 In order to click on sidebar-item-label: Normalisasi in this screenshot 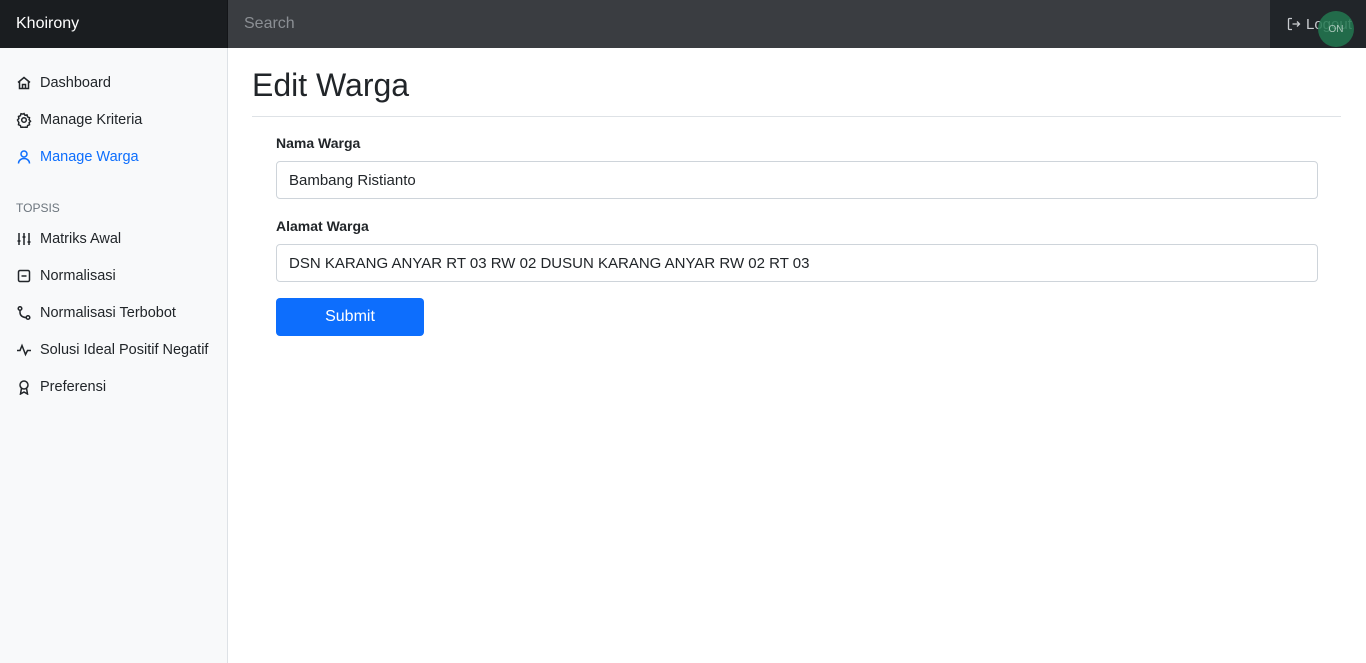, I will do `click(78, 275)`.